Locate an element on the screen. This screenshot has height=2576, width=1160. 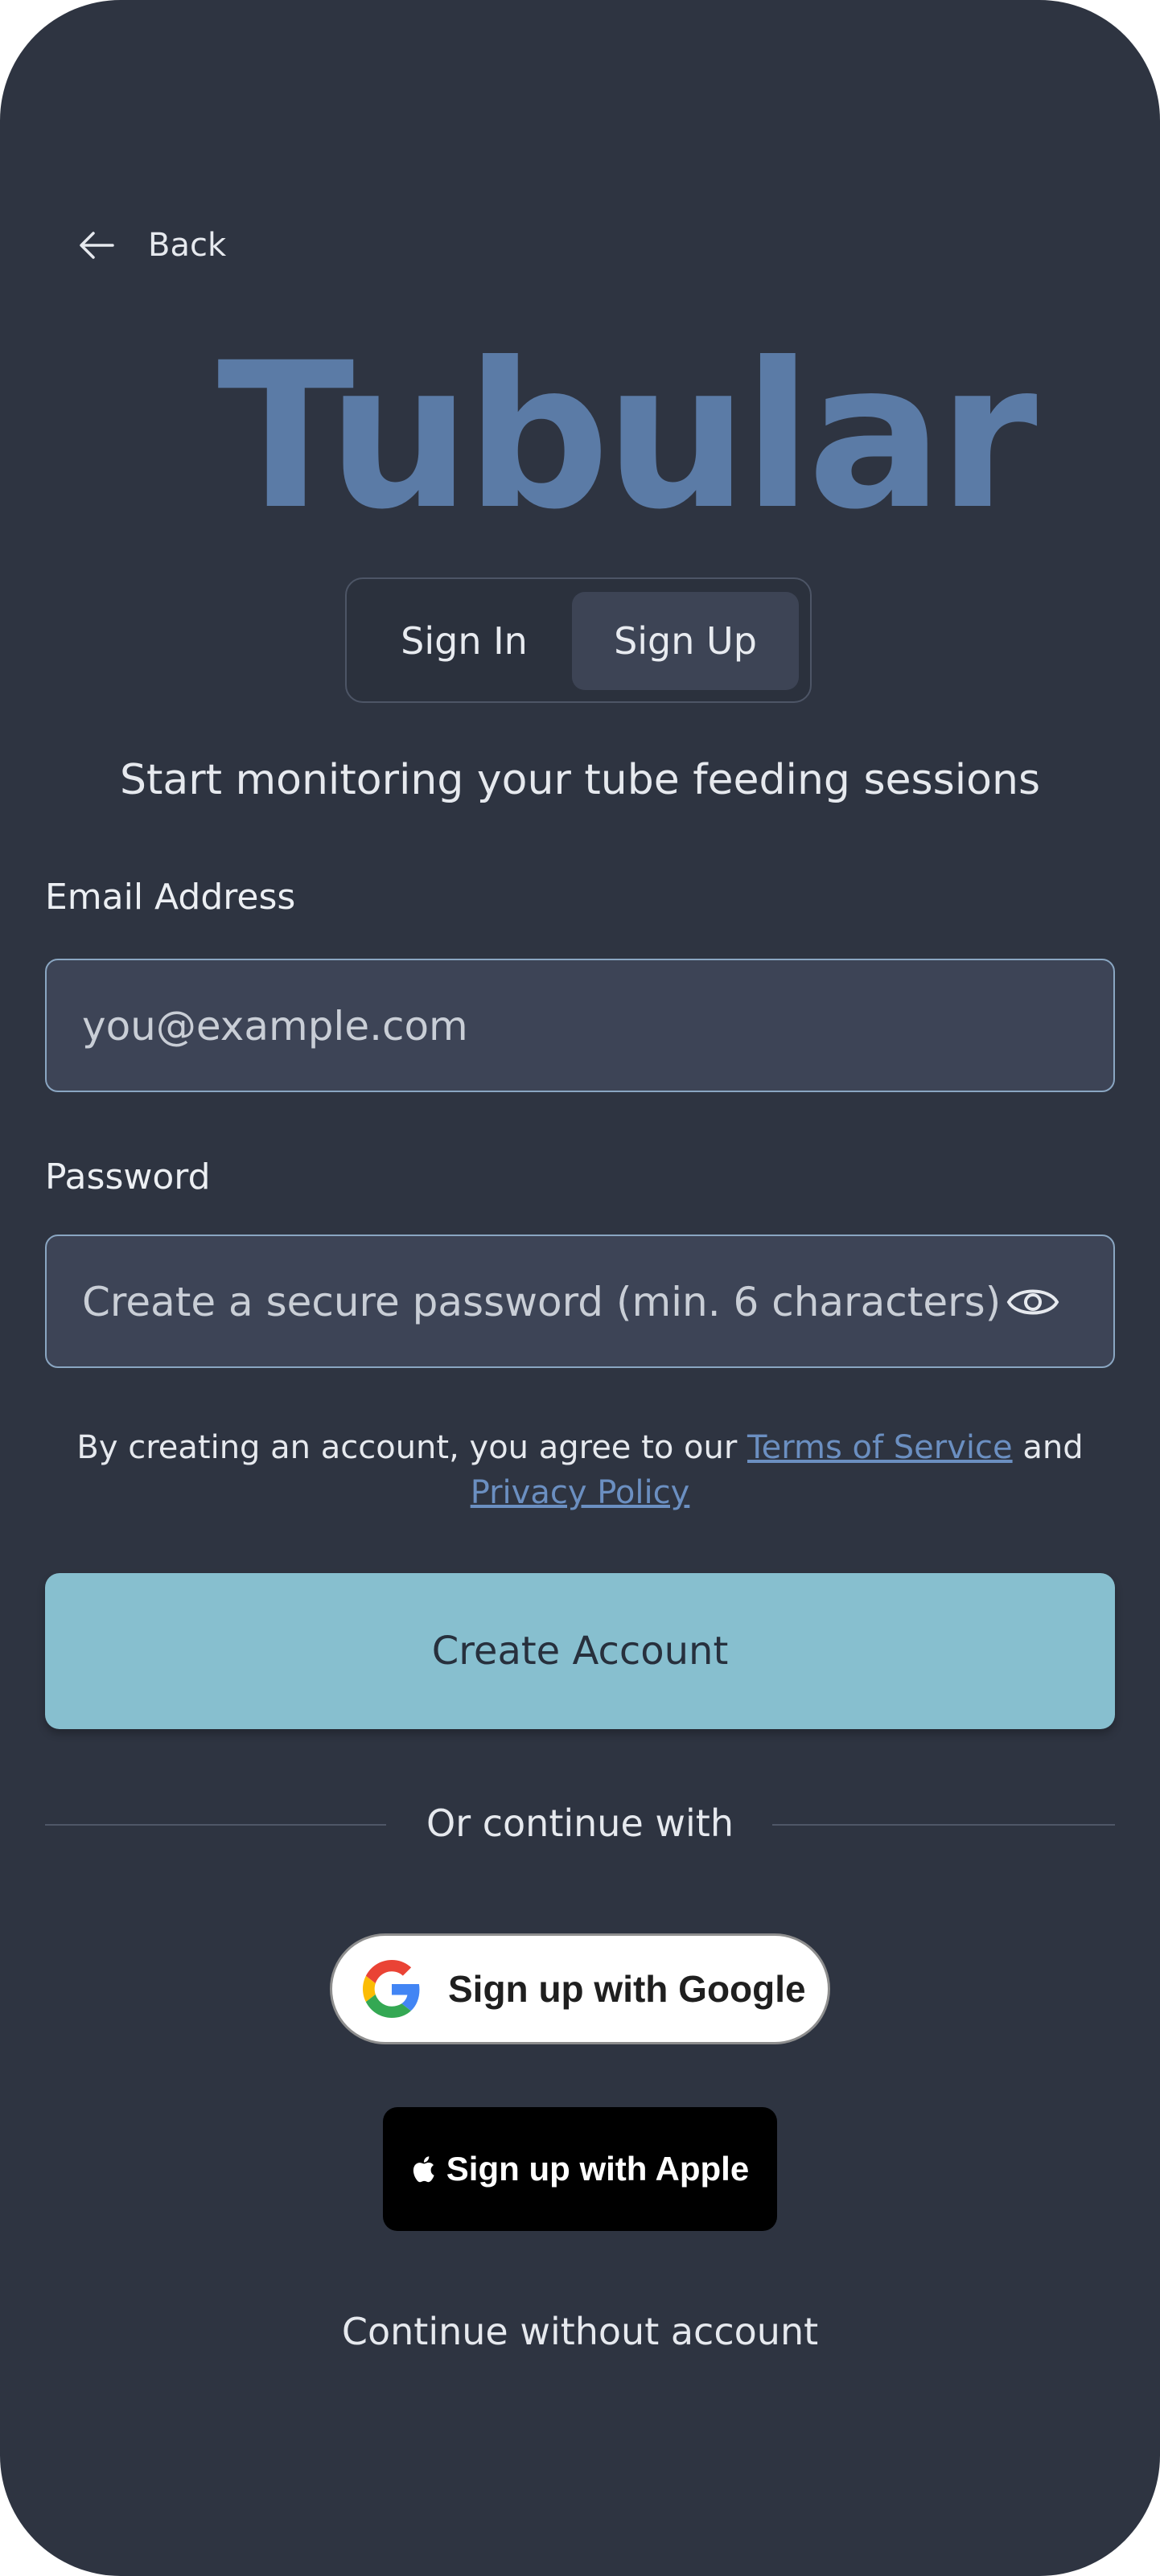
password-field is located at coordinates (556, 1302).